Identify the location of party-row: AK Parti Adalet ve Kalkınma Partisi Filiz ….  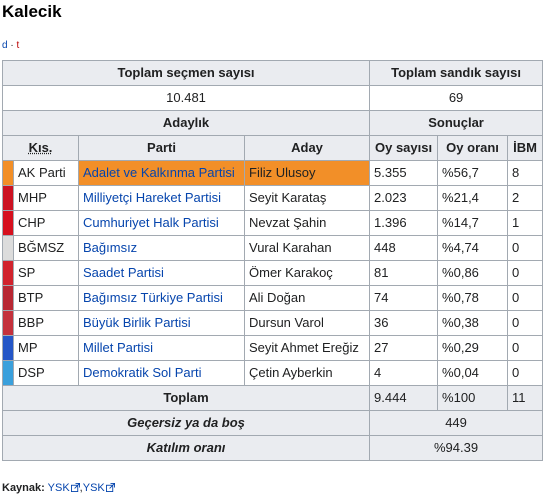
(273, 173).